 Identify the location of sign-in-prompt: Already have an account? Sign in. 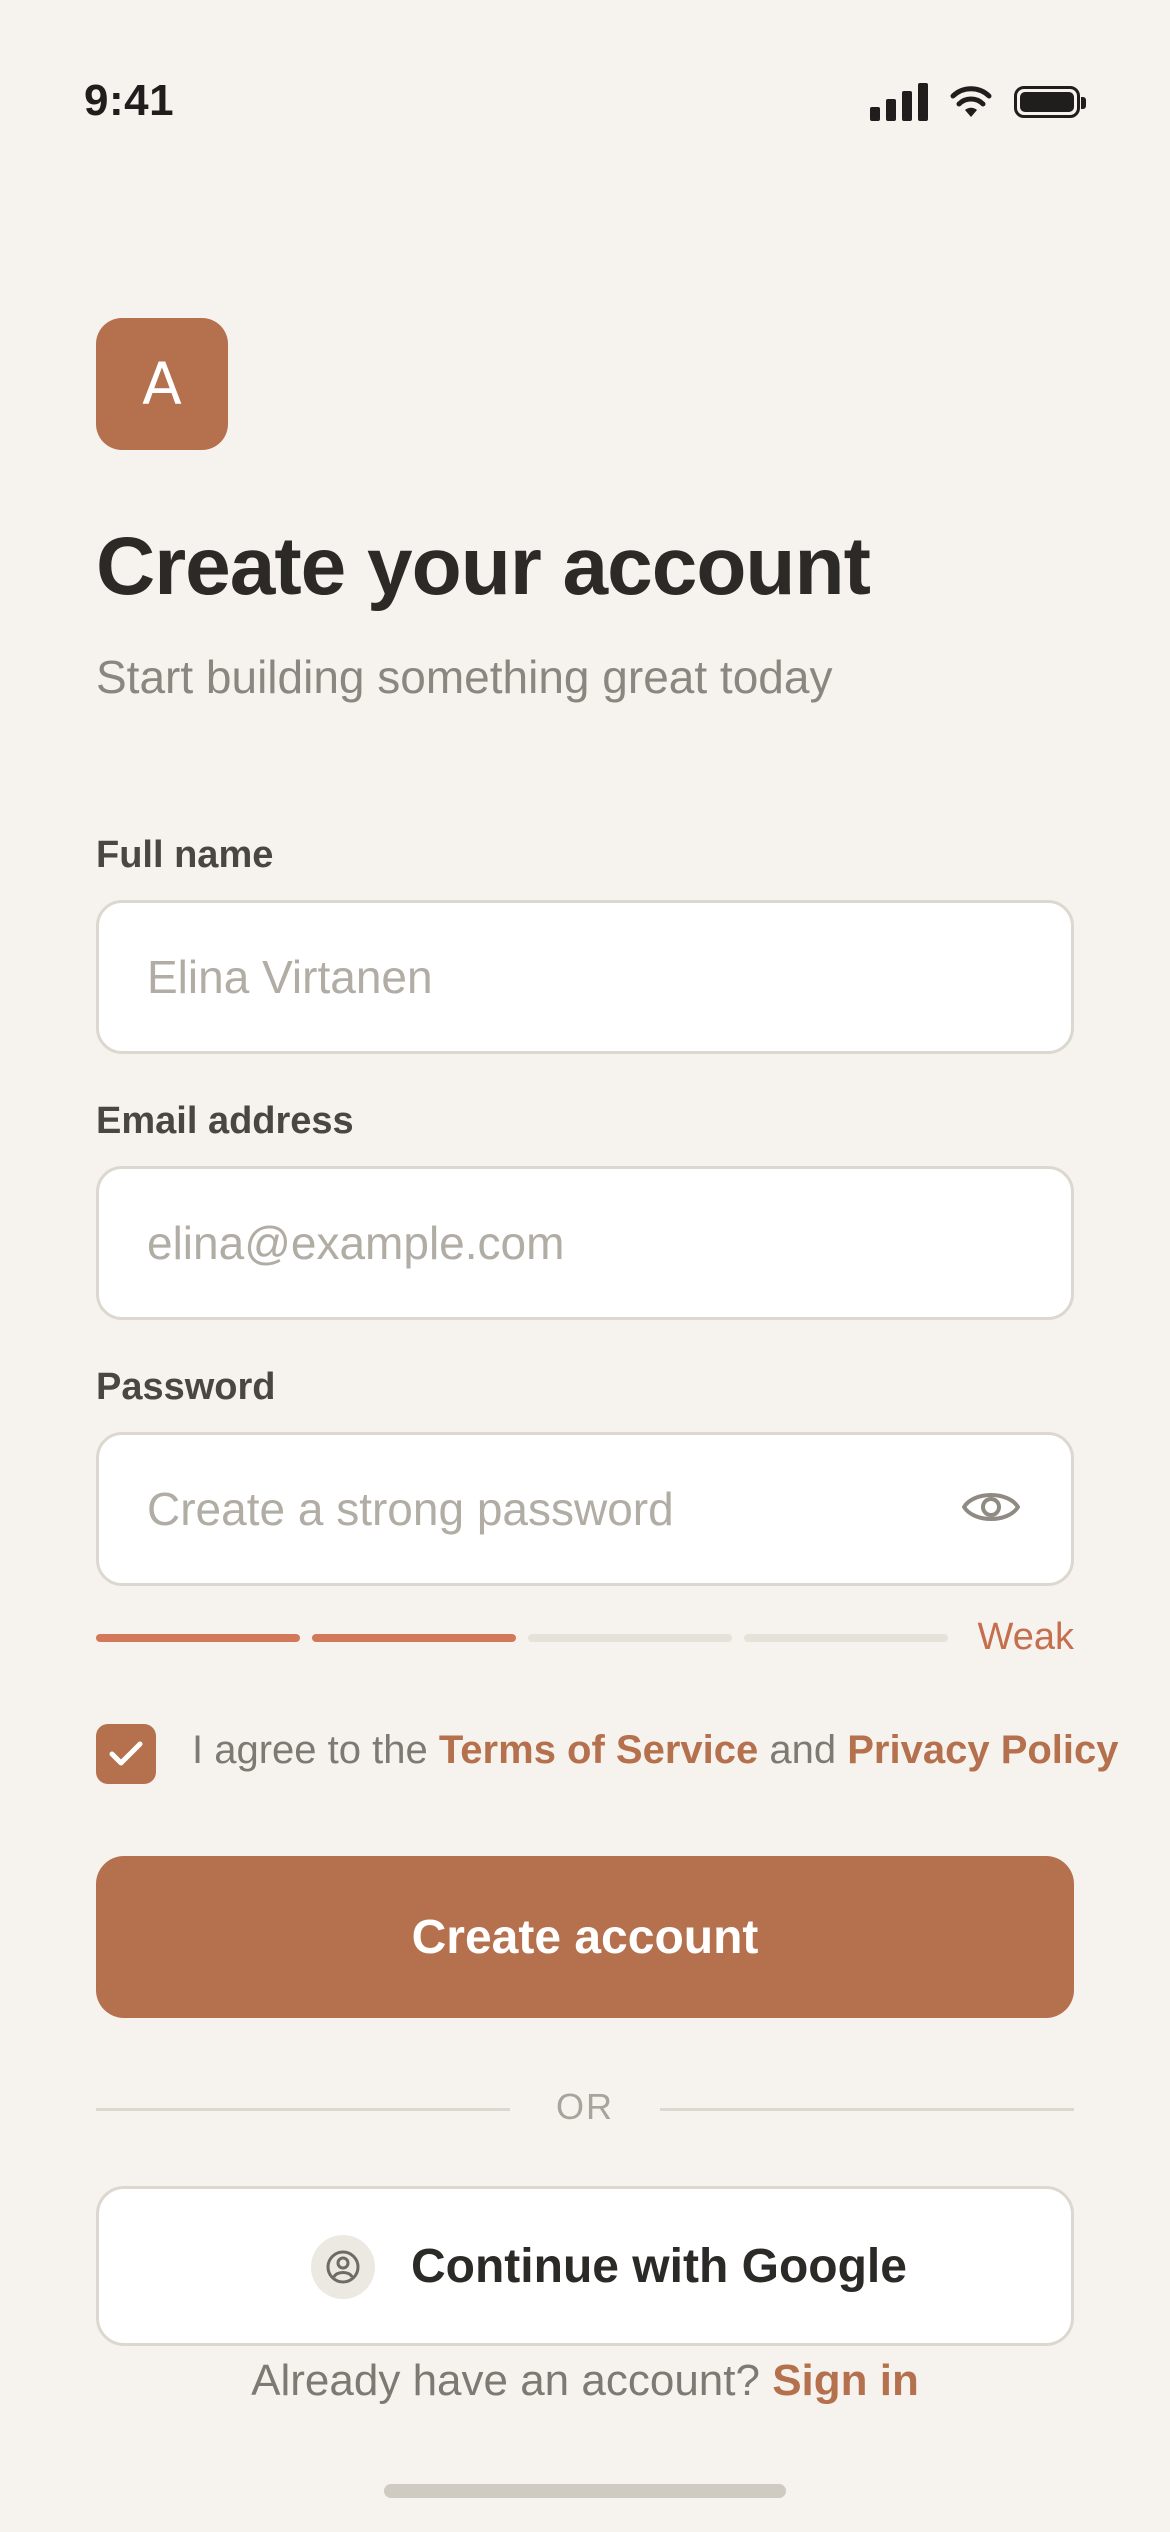
(585, 2381).